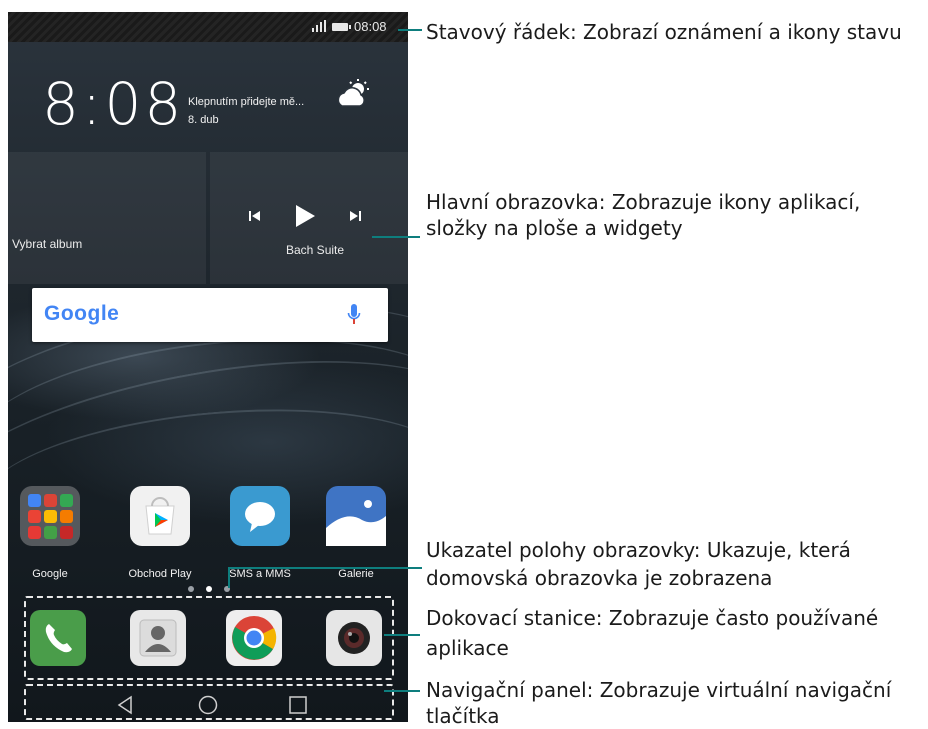  Describe the element at coordinates (402, 691) in the screenshot. I see `leader-line-navigation-bar` at that location.